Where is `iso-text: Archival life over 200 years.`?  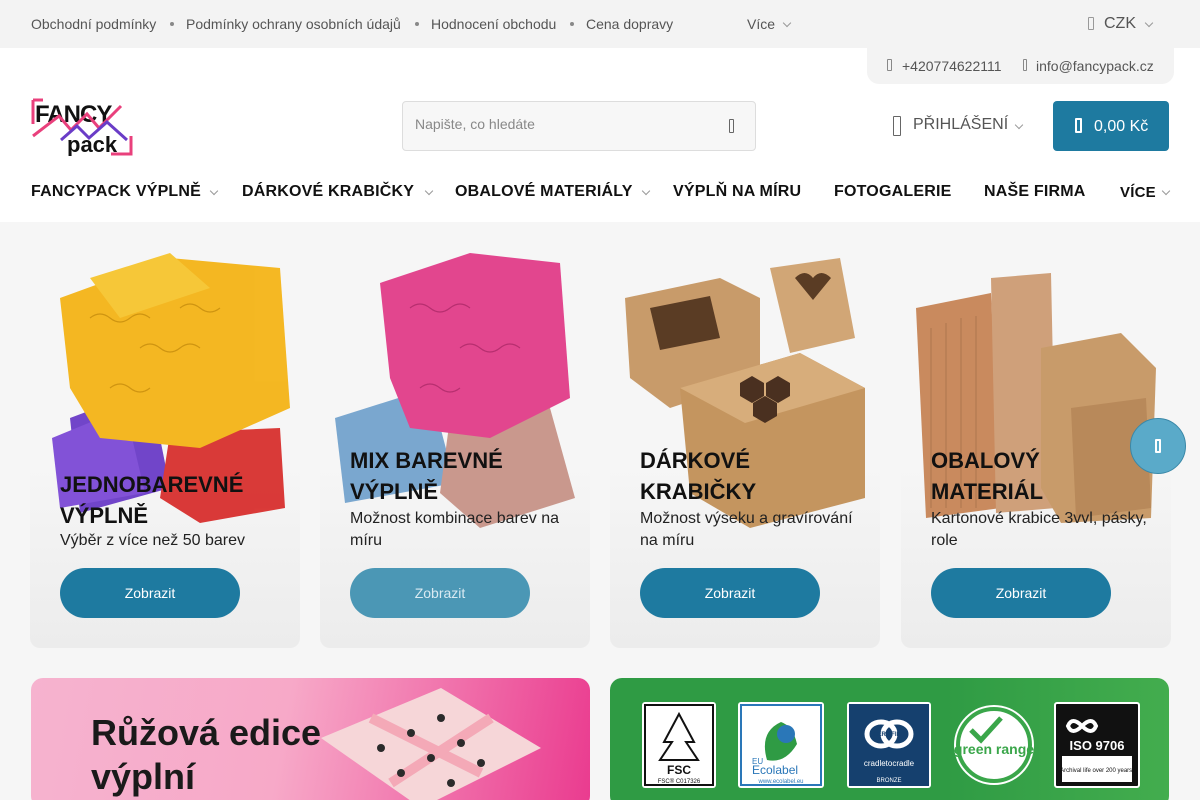
iso-text: Archival life over 200 years. is located at coordinates (1097, 771).